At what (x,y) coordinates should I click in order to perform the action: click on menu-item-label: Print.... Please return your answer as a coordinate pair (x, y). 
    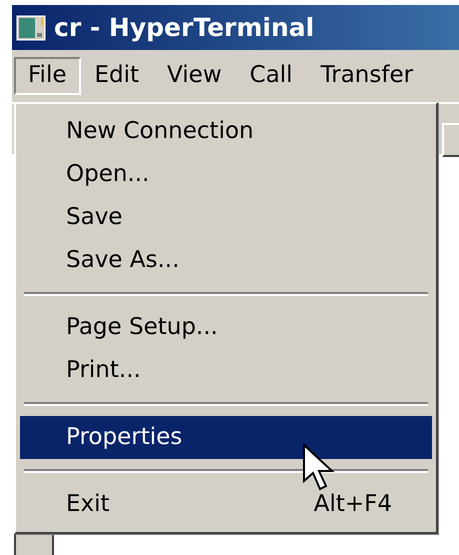
    Looking at the image, I should click on (103, 371).